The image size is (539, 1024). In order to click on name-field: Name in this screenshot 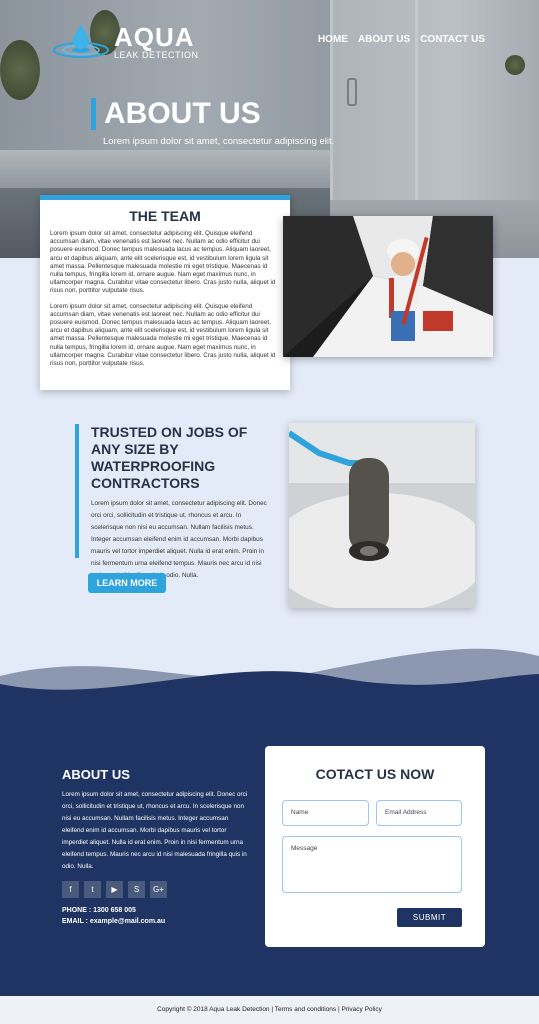, I will do `click(325, 813)`.